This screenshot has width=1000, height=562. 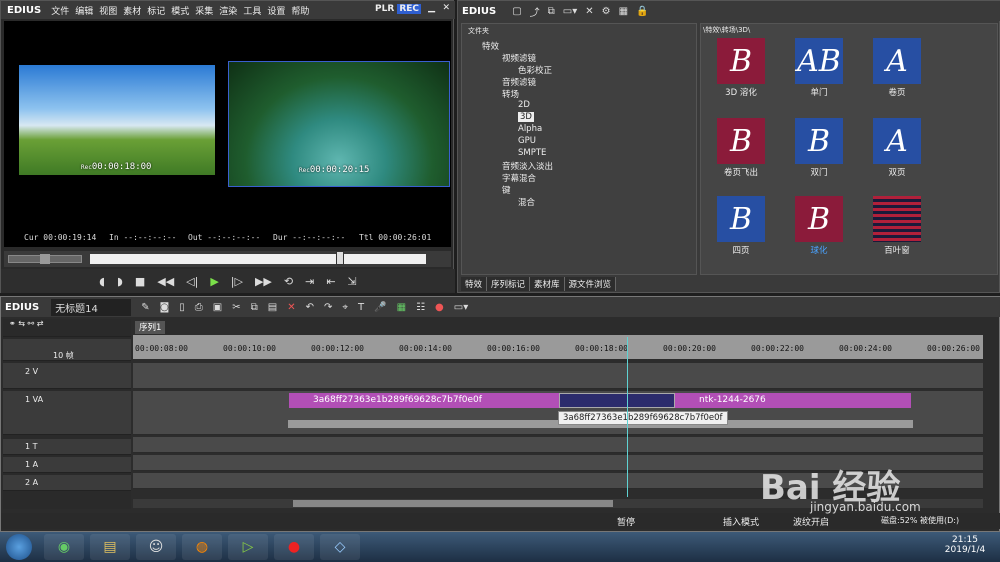 I want to click on mixer-icon: ☷, so click(x=420, y=307).